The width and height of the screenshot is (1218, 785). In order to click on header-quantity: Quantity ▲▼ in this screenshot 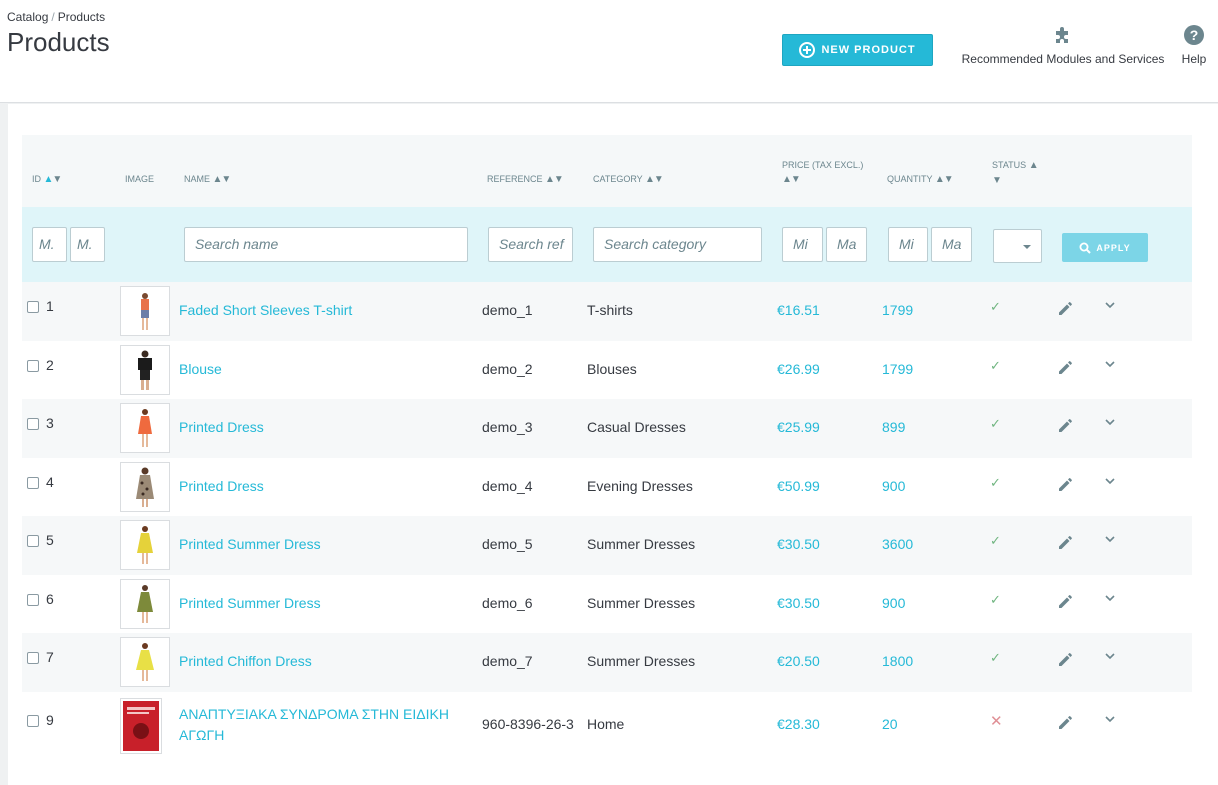, I will do `click(920, 179)`.